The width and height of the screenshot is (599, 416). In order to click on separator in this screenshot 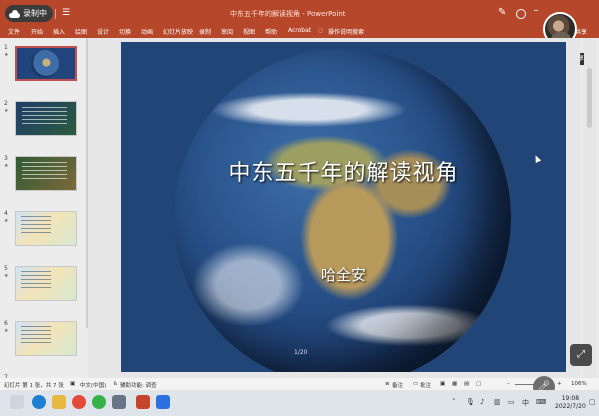, I will do `click(55, 14)`.